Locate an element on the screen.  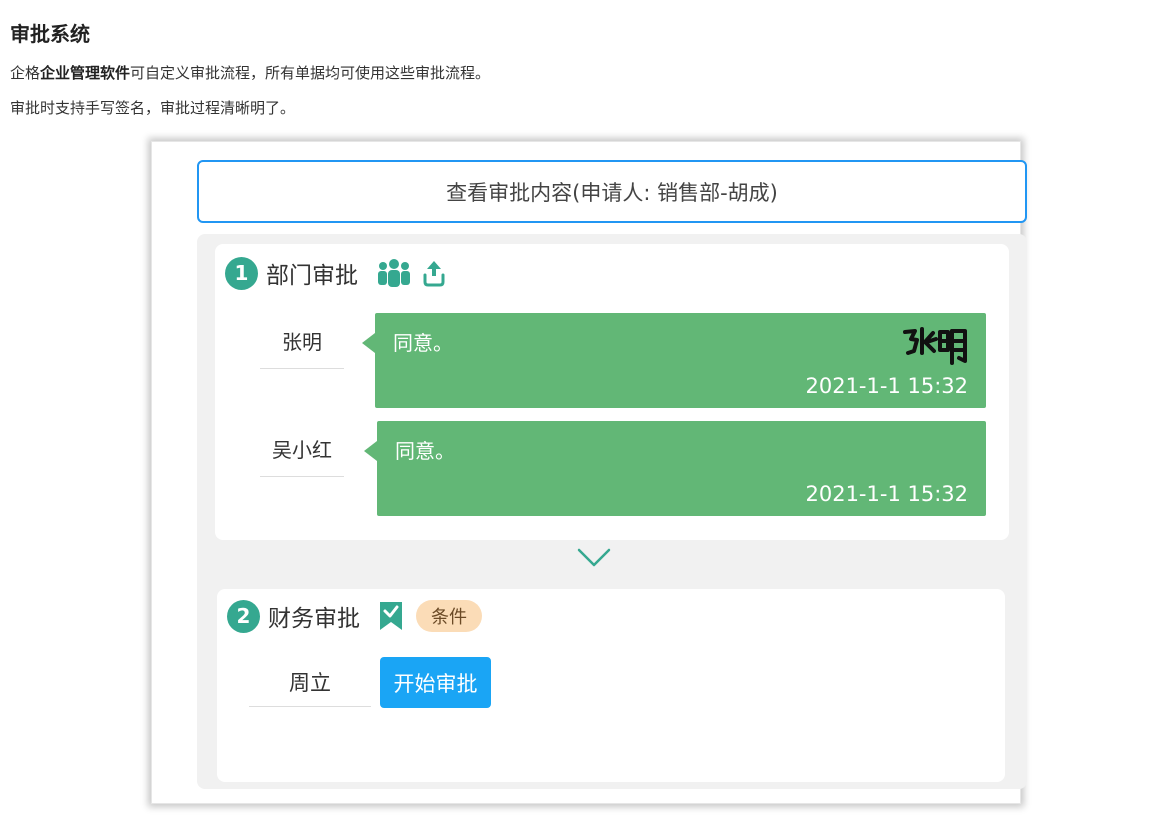
bookmark-check-icon is located at coordinates (391, 616).